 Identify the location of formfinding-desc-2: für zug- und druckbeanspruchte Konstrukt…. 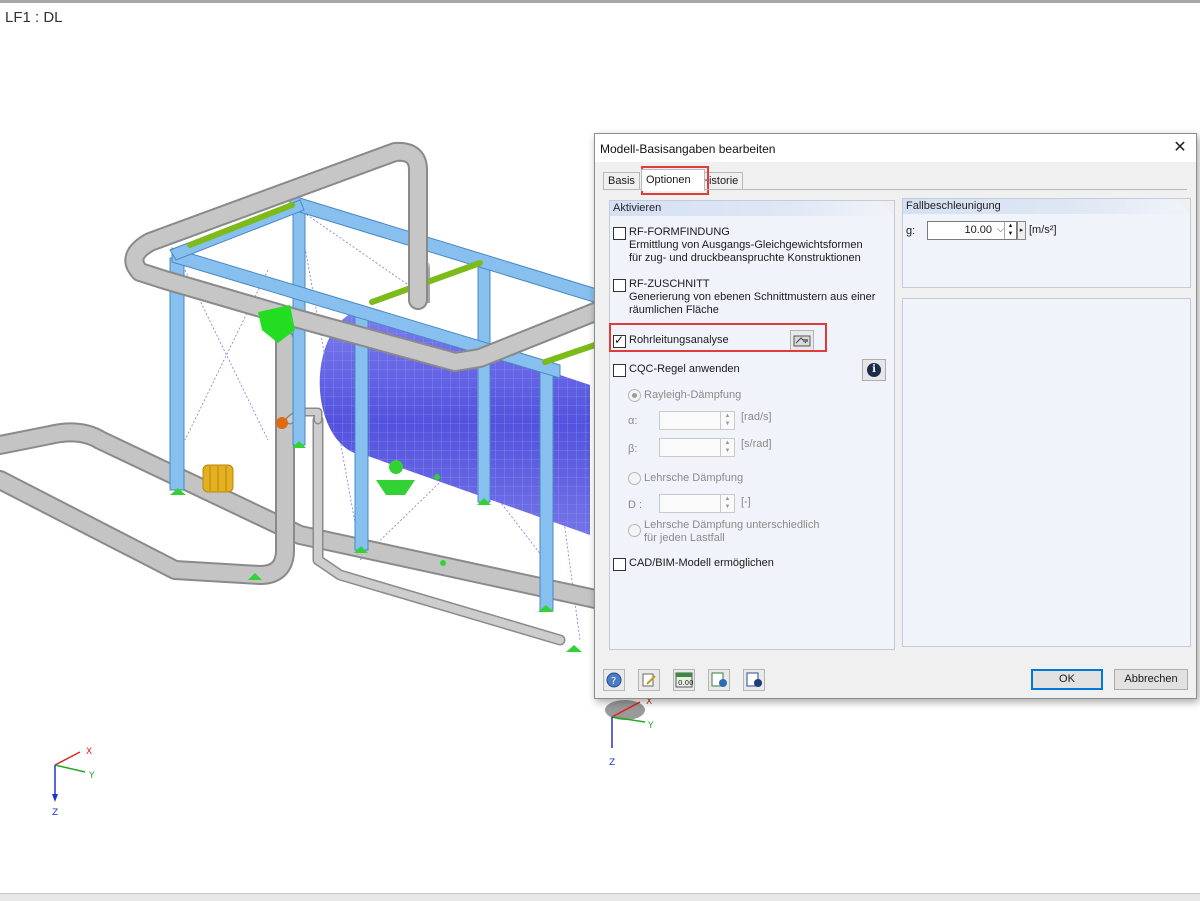
(745, 258).